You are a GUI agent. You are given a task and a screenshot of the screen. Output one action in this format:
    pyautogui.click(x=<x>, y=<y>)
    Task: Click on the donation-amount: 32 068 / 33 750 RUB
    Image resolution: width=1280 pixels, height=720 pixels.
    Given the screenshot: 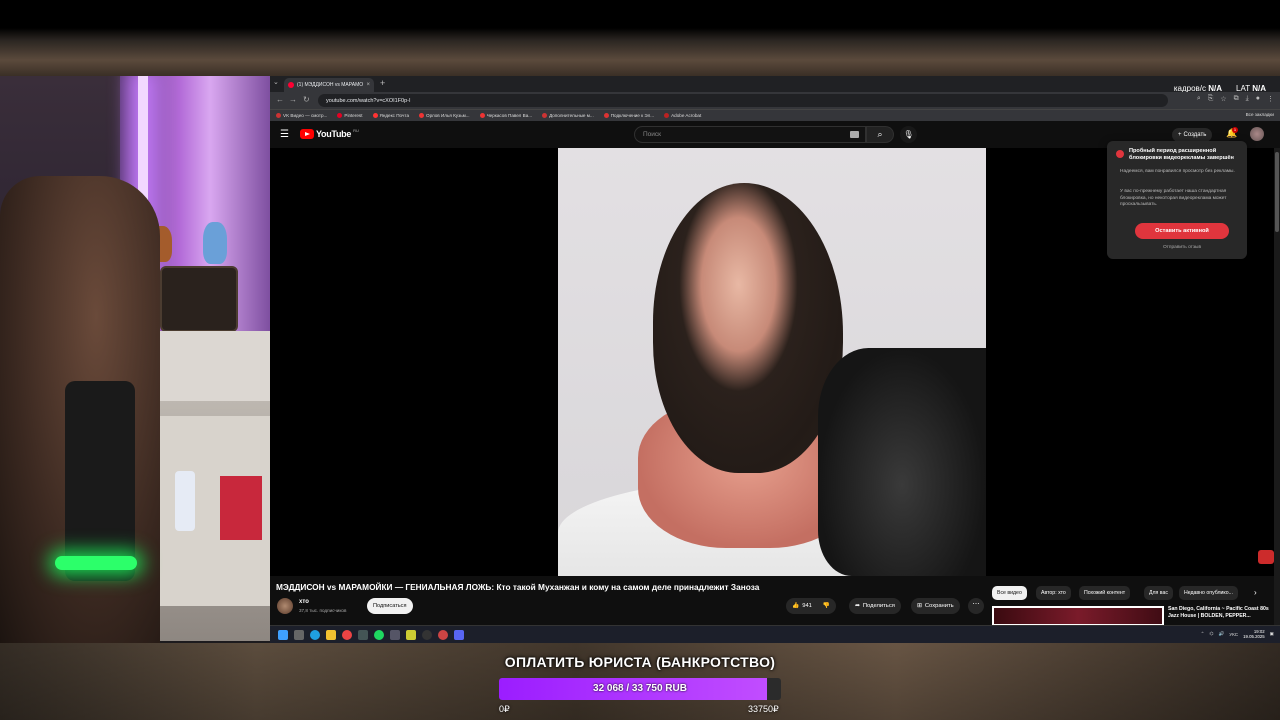 What is the action you would take?
    pyautogui.click(x=640, y=688)
    